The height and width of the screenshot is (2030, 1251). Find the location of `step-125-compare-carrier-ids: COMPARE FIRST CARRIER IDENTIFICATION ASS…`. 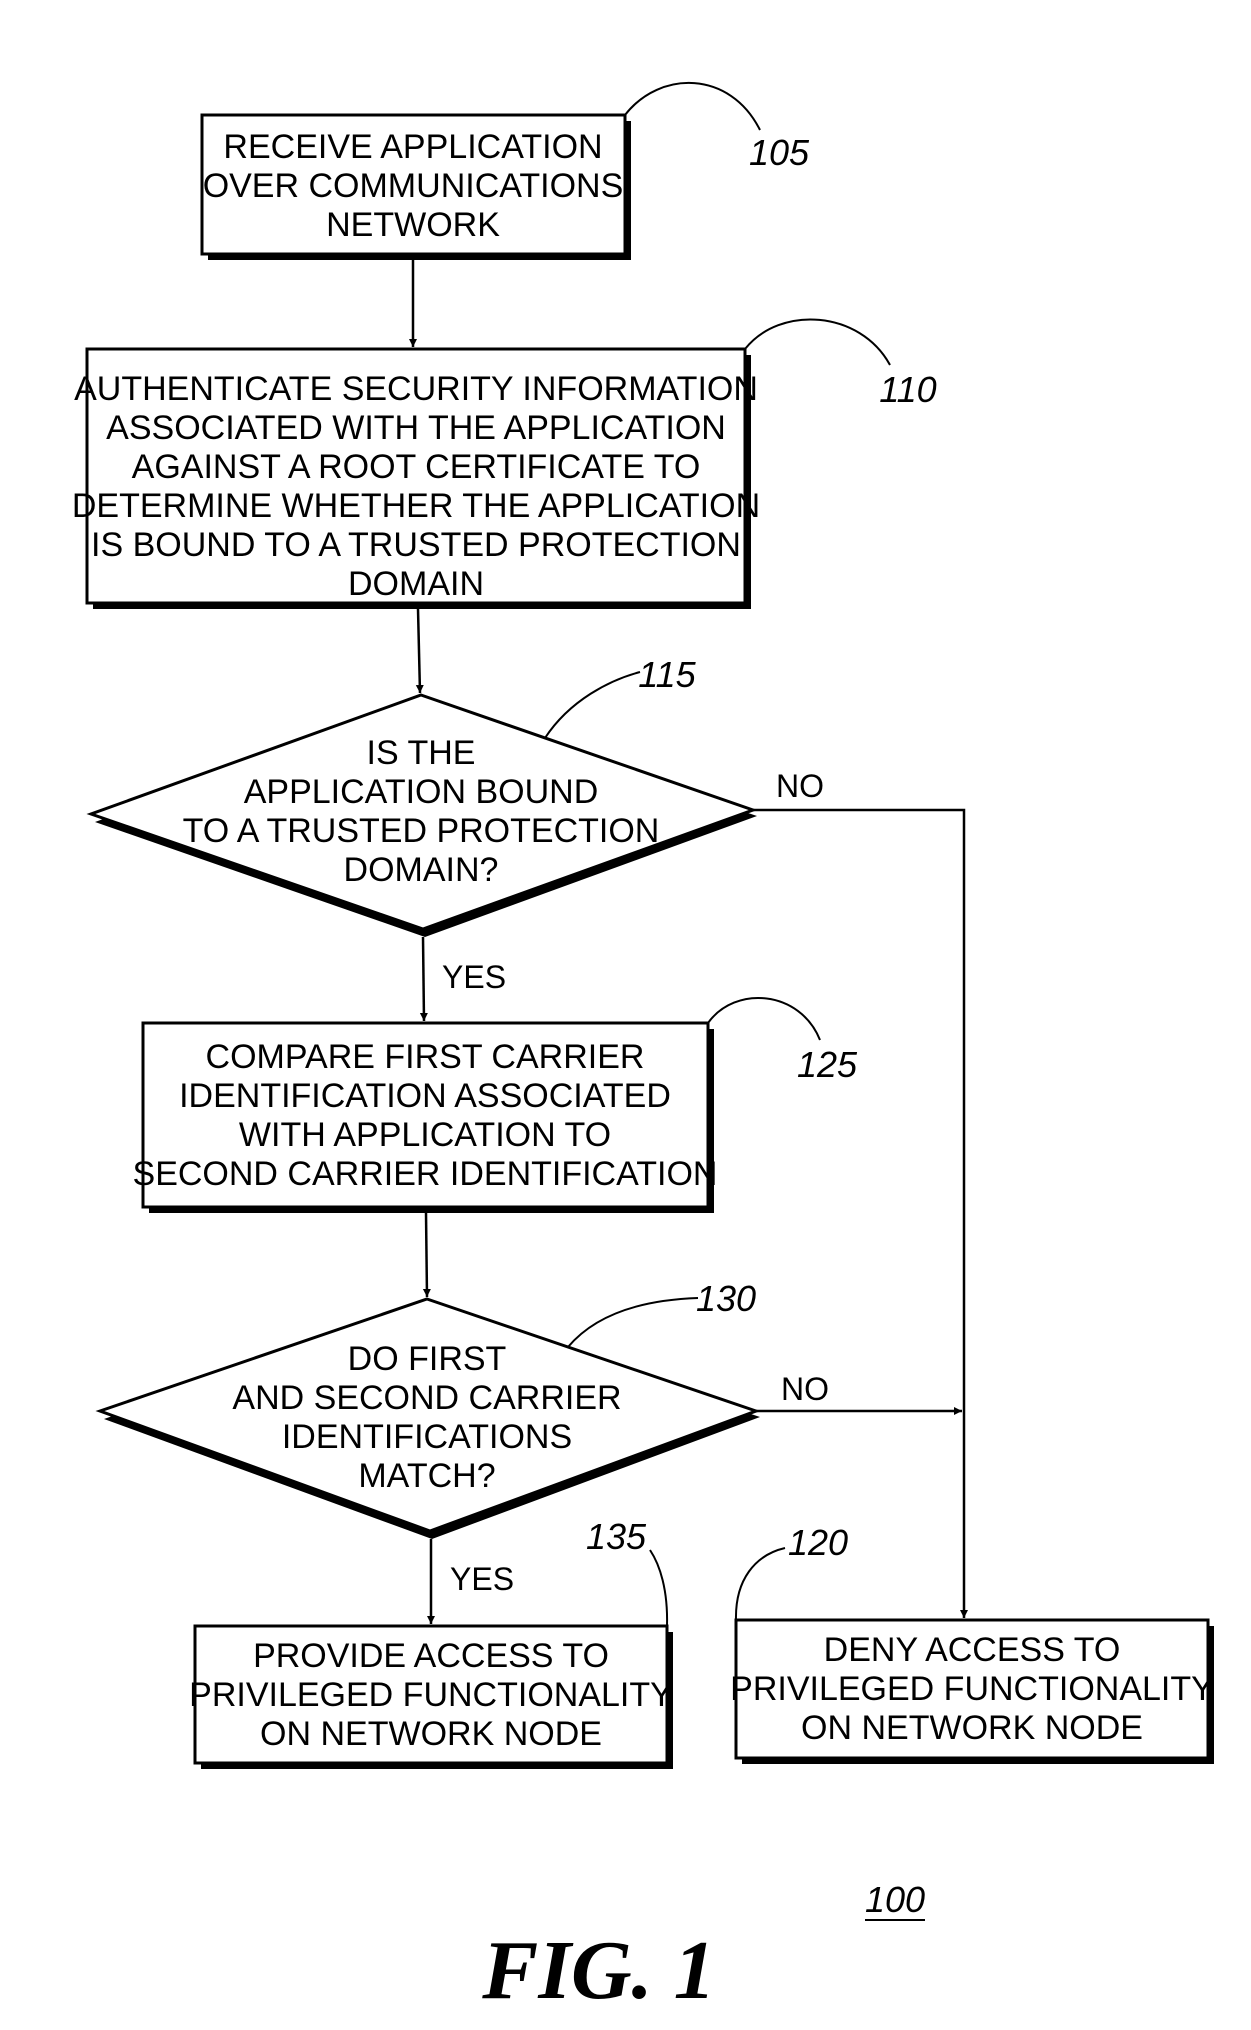

step-125-compare-carrier-ids: COMPARE FIRST CARRIER IDENTIFICATION ASS… is located at coordinates (425, 1117).